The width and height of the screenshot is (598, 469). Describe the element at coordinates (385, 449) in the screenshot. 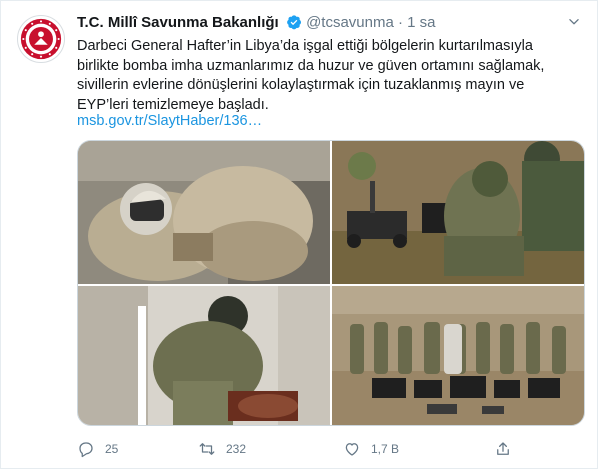

I see `like-count: 1,7 B` at that location.